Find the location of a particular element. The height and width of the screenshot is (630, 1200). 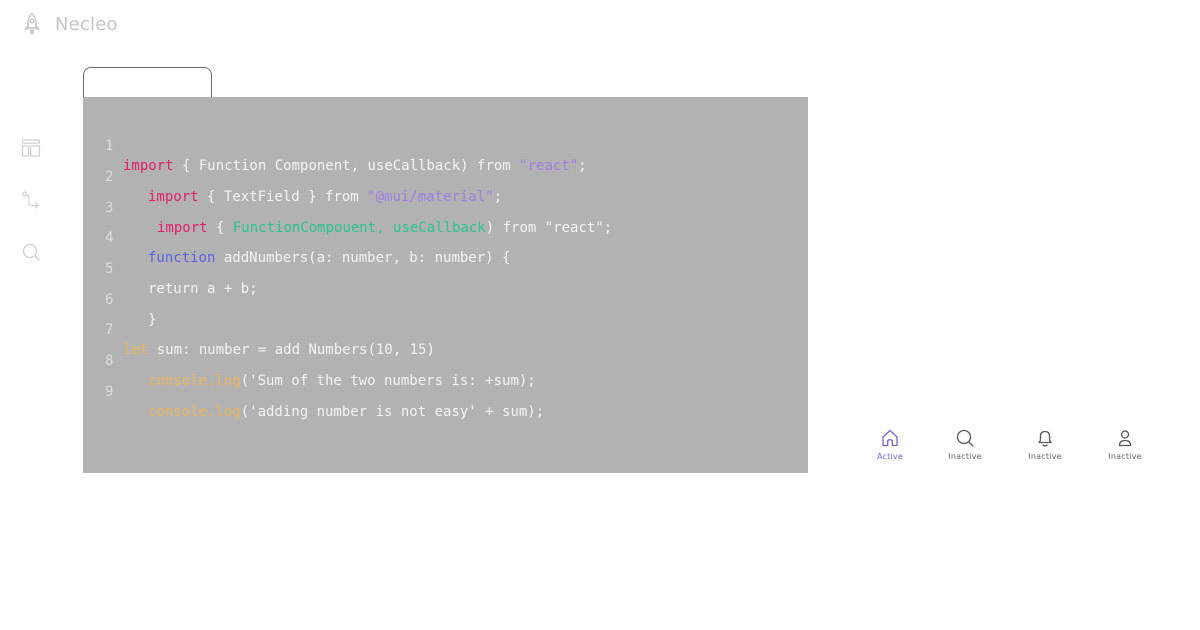

editor-tab is located at coordinates (147, 82).